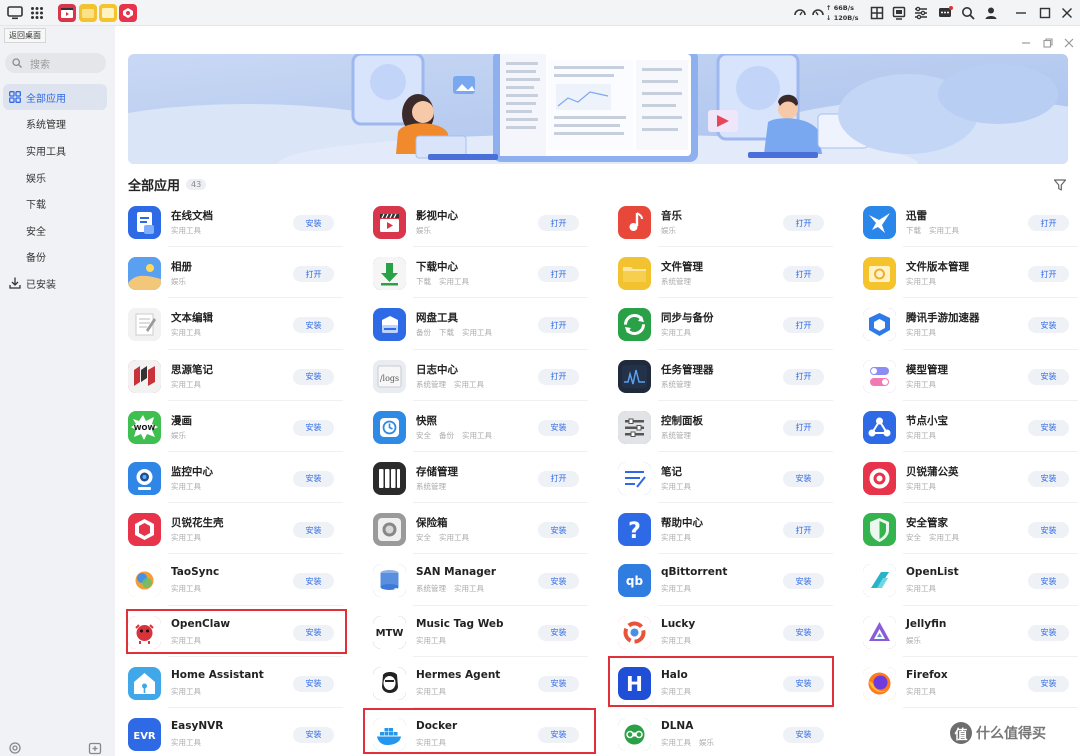 The width and height of the screenshot is (1080, 756). I want to click on app-card: 文本编辑 实用工具 安装, so click(250, 324).